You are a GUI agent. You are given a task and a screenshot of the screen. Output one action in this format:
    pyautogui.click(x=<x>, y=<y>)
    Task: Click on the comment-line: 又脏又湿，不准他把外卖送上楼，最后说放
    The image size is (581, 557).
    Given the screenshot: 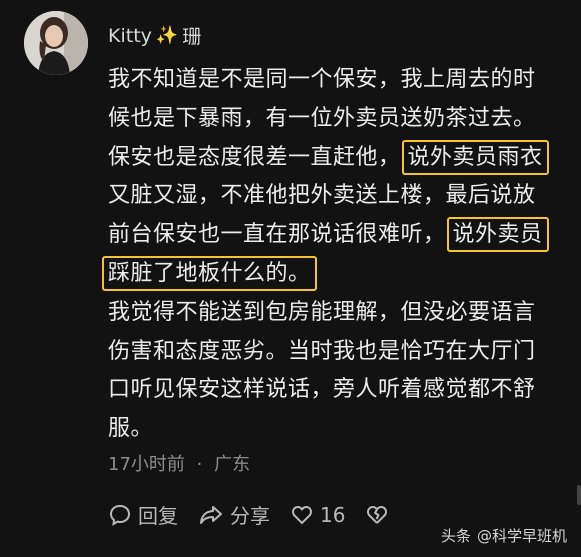 What is the action you would take?
    pyautogui.click(x=337, y=196)
    